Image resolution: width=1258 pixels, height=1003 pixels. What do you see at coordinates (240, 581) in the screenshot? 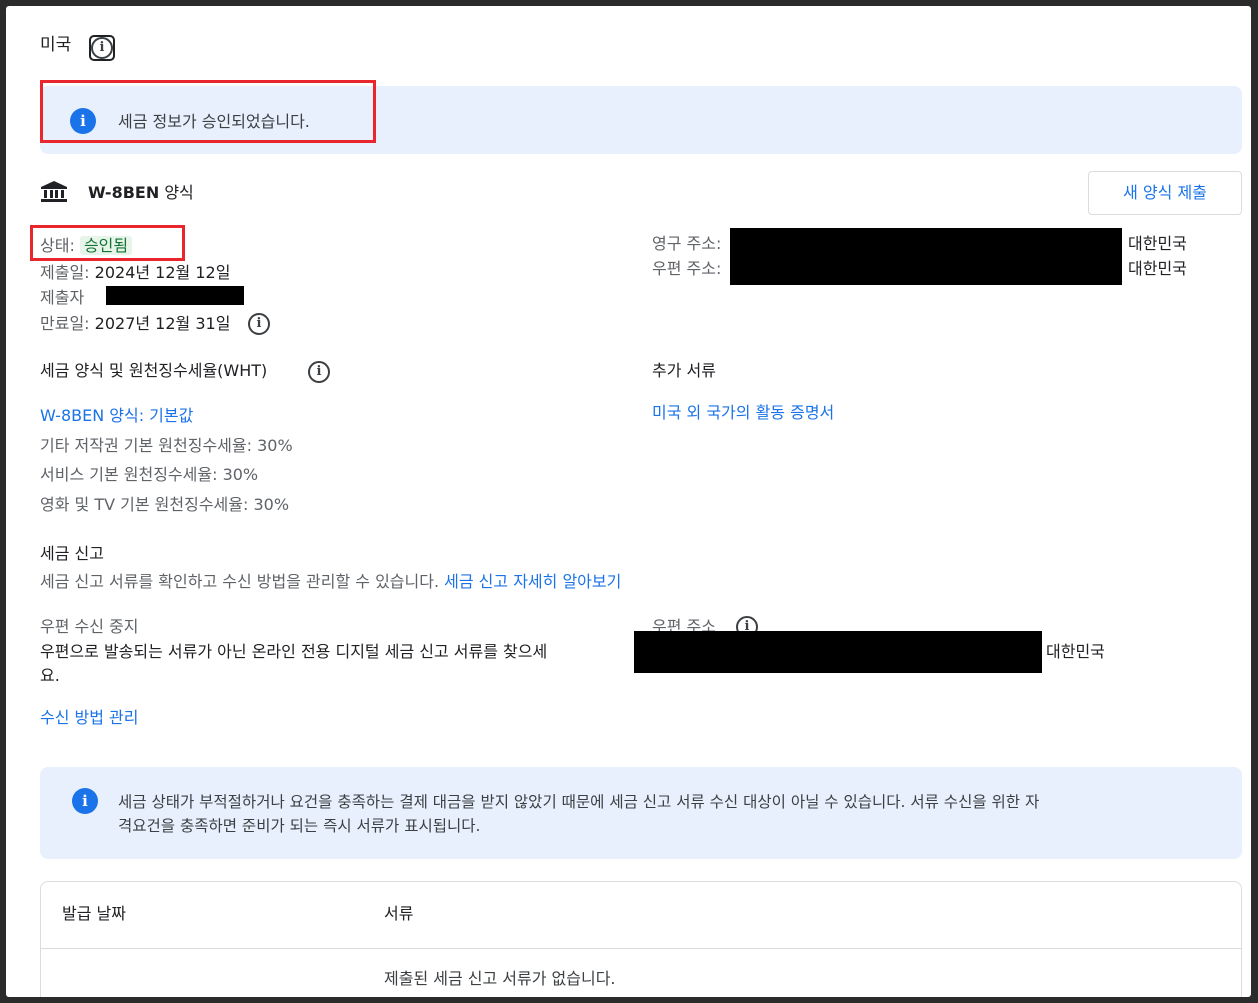
I see `tax-reporting-text: 세금 신고 서류를 확인하고 수신 방법을 관리할 수 있습니다.` at bounding box center [240, 581].